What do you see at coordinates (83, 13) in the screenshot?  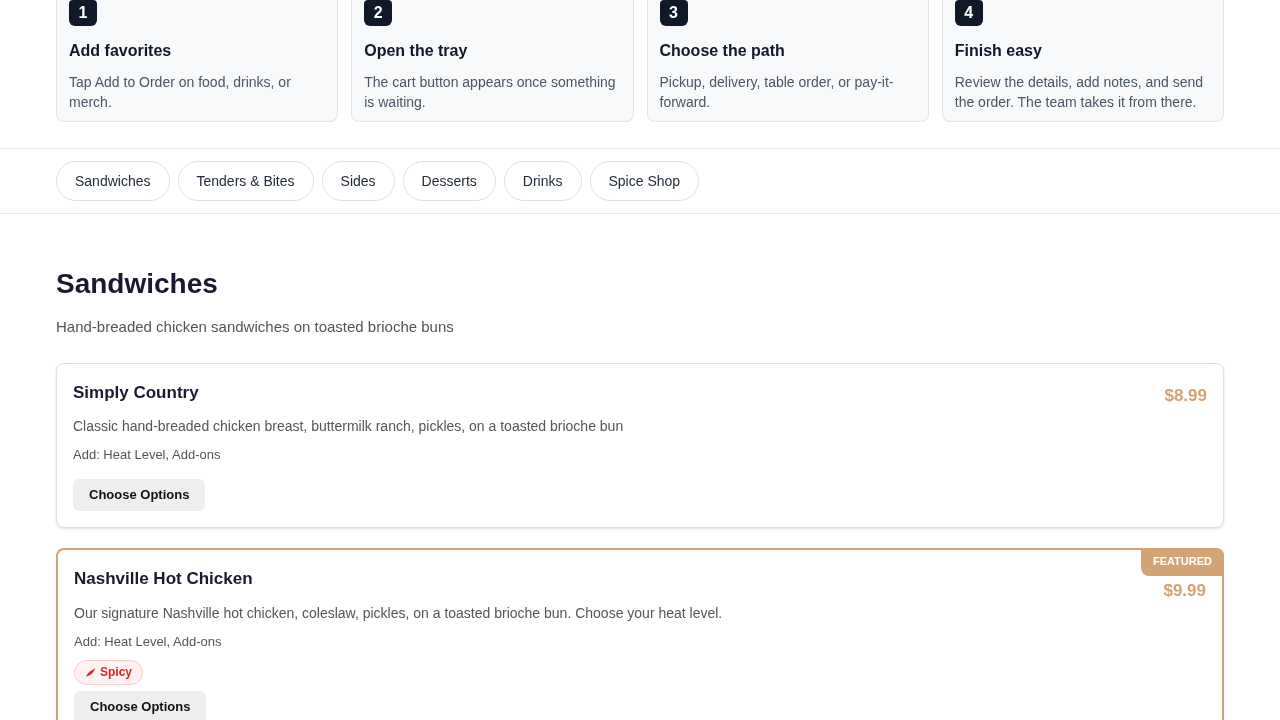 I see `step-number: 1` at bounding box center [83, 13].